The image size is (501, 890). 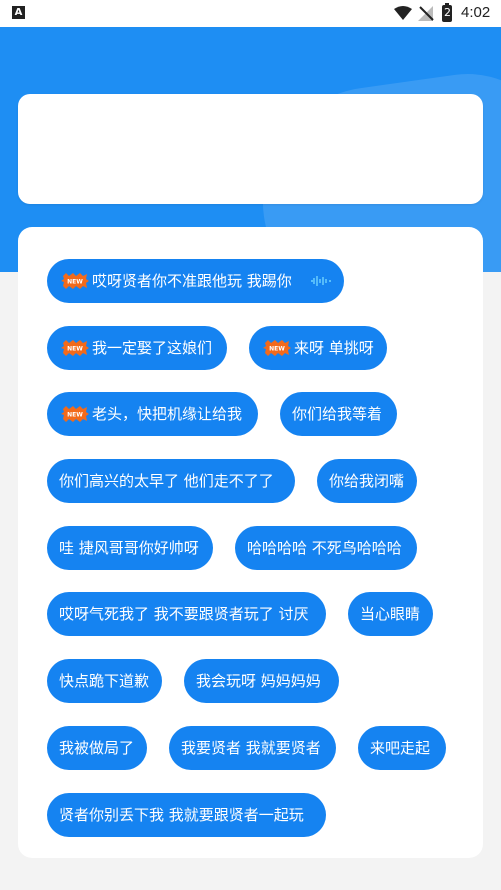 I want to click on phrase-label: 当心眼睛, so click(x=390, y=614).